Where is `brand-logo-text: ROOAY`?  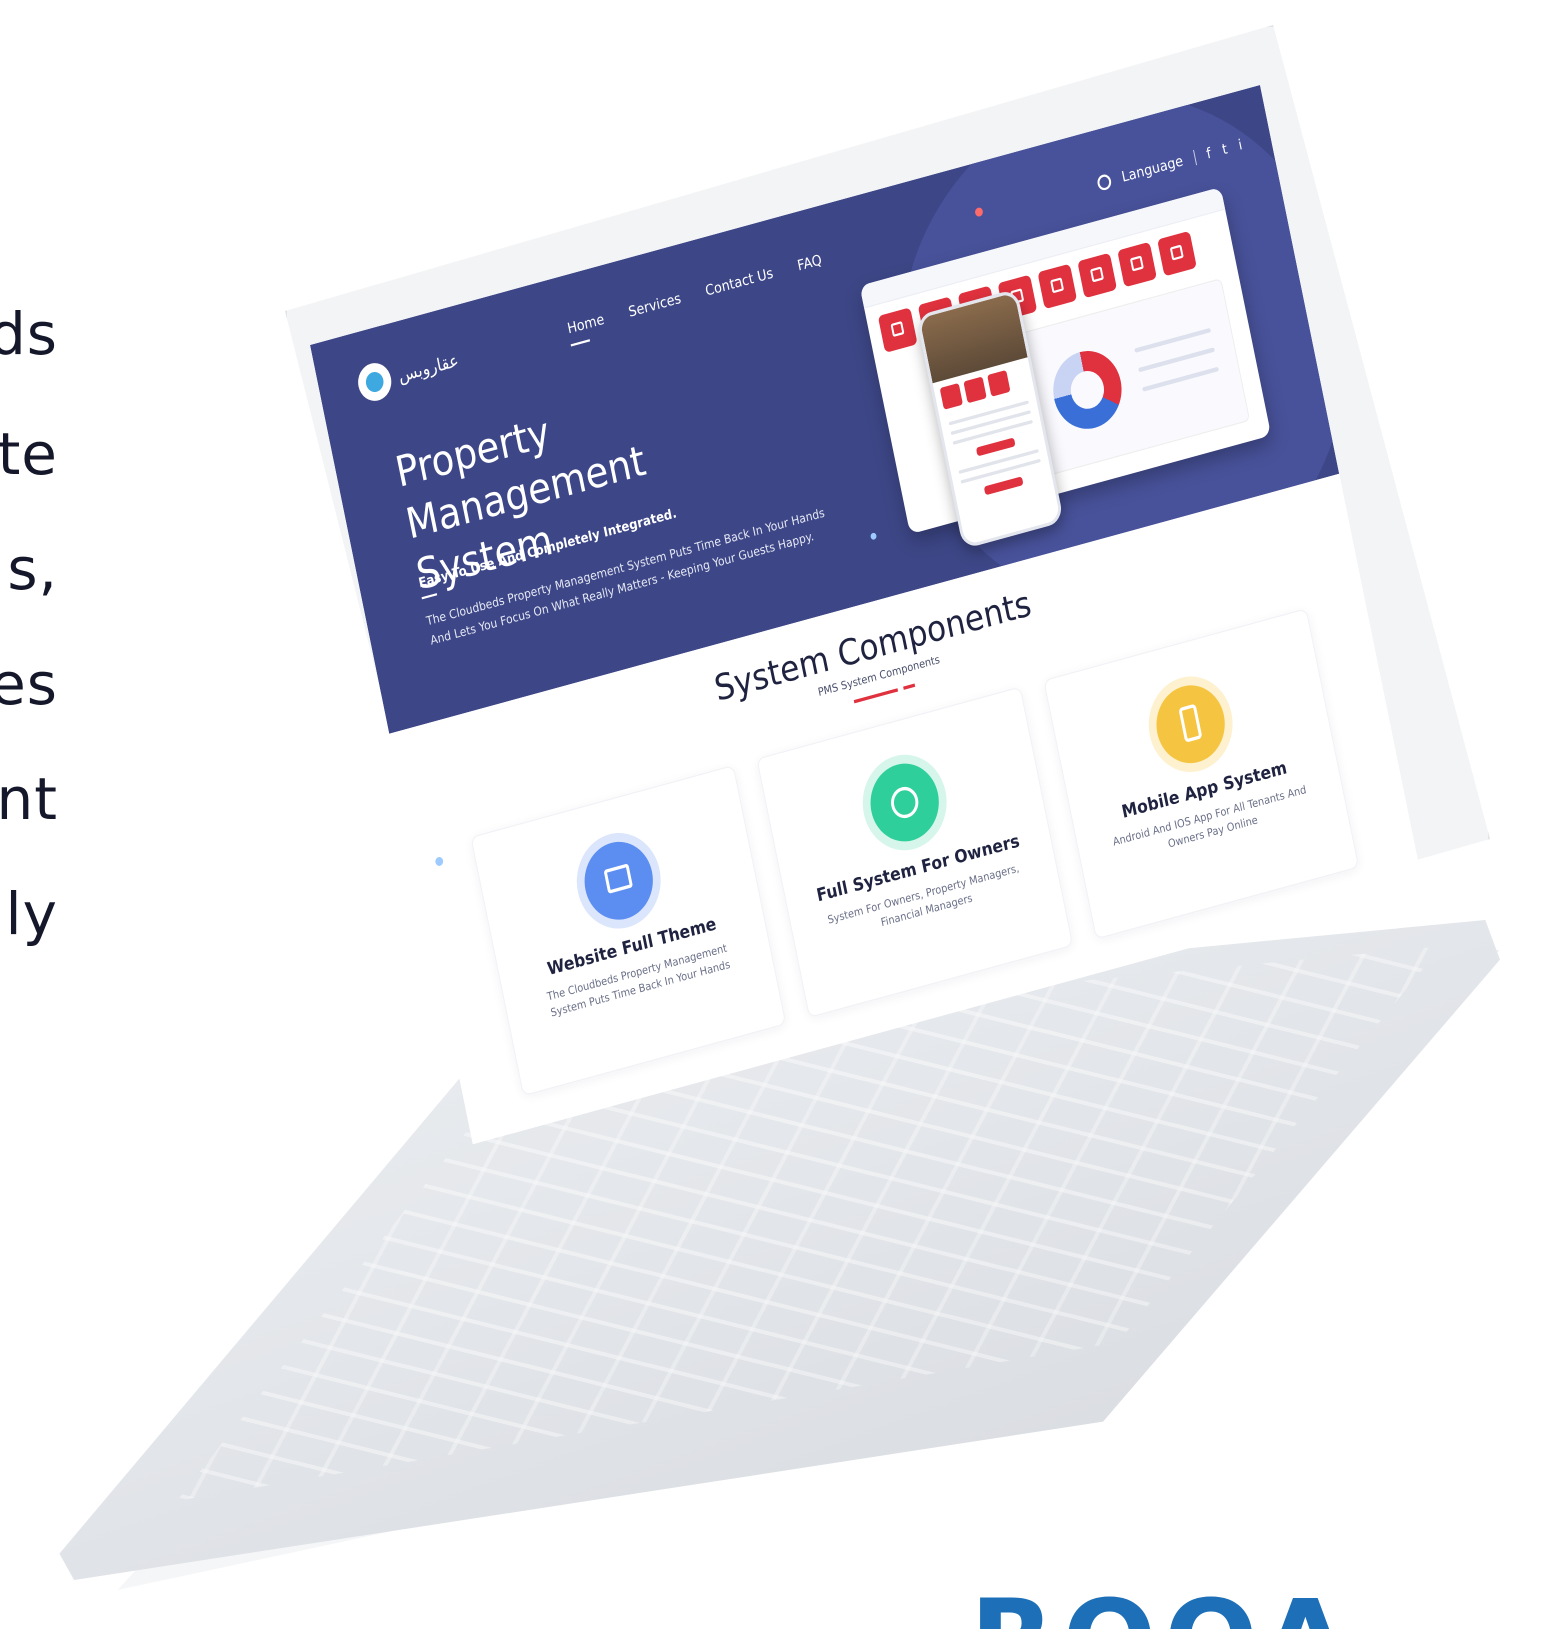
brand-logo-text: ROOAY is located at coordinates (1150, 1607).